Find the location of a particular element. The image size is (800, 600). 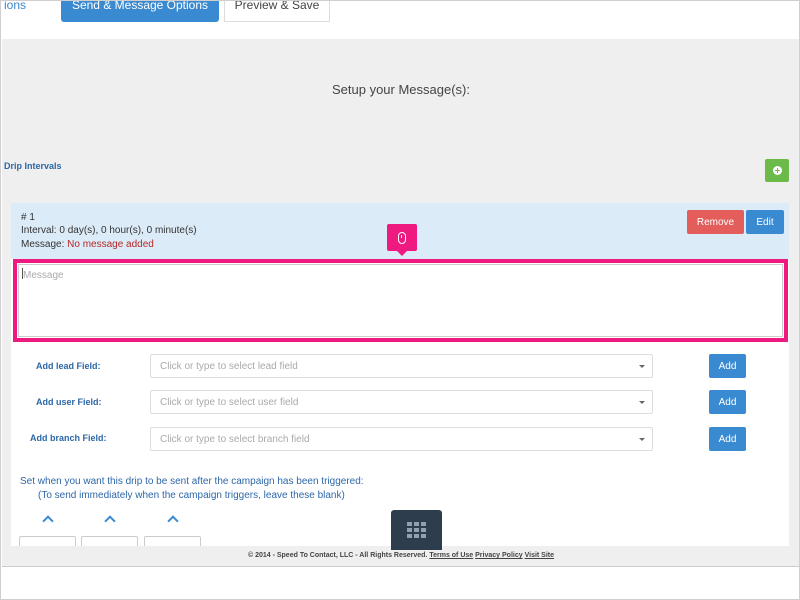

bottom-bar is located at coordinates (400, 582).